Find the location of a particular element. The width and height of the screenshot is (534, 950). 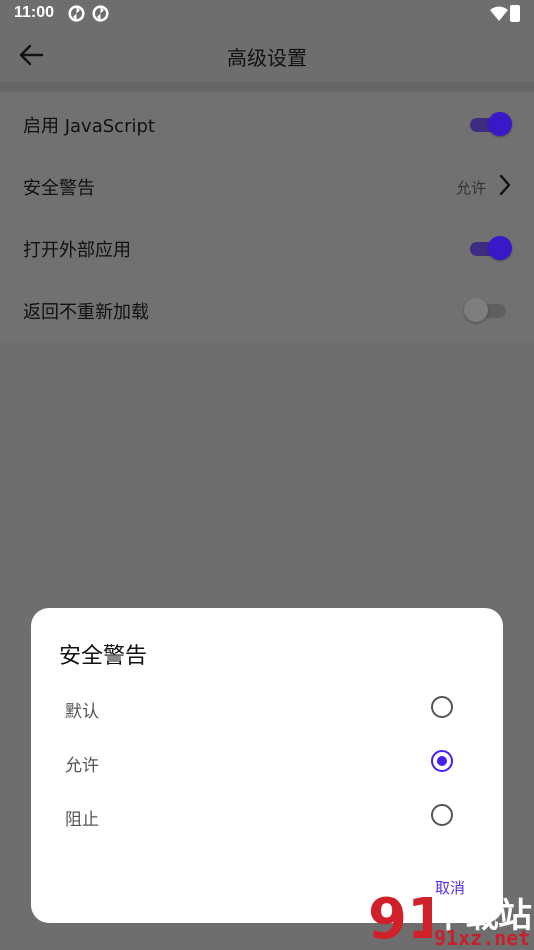

watermark-site: 91xz.net is located at coordinates (482, 938).